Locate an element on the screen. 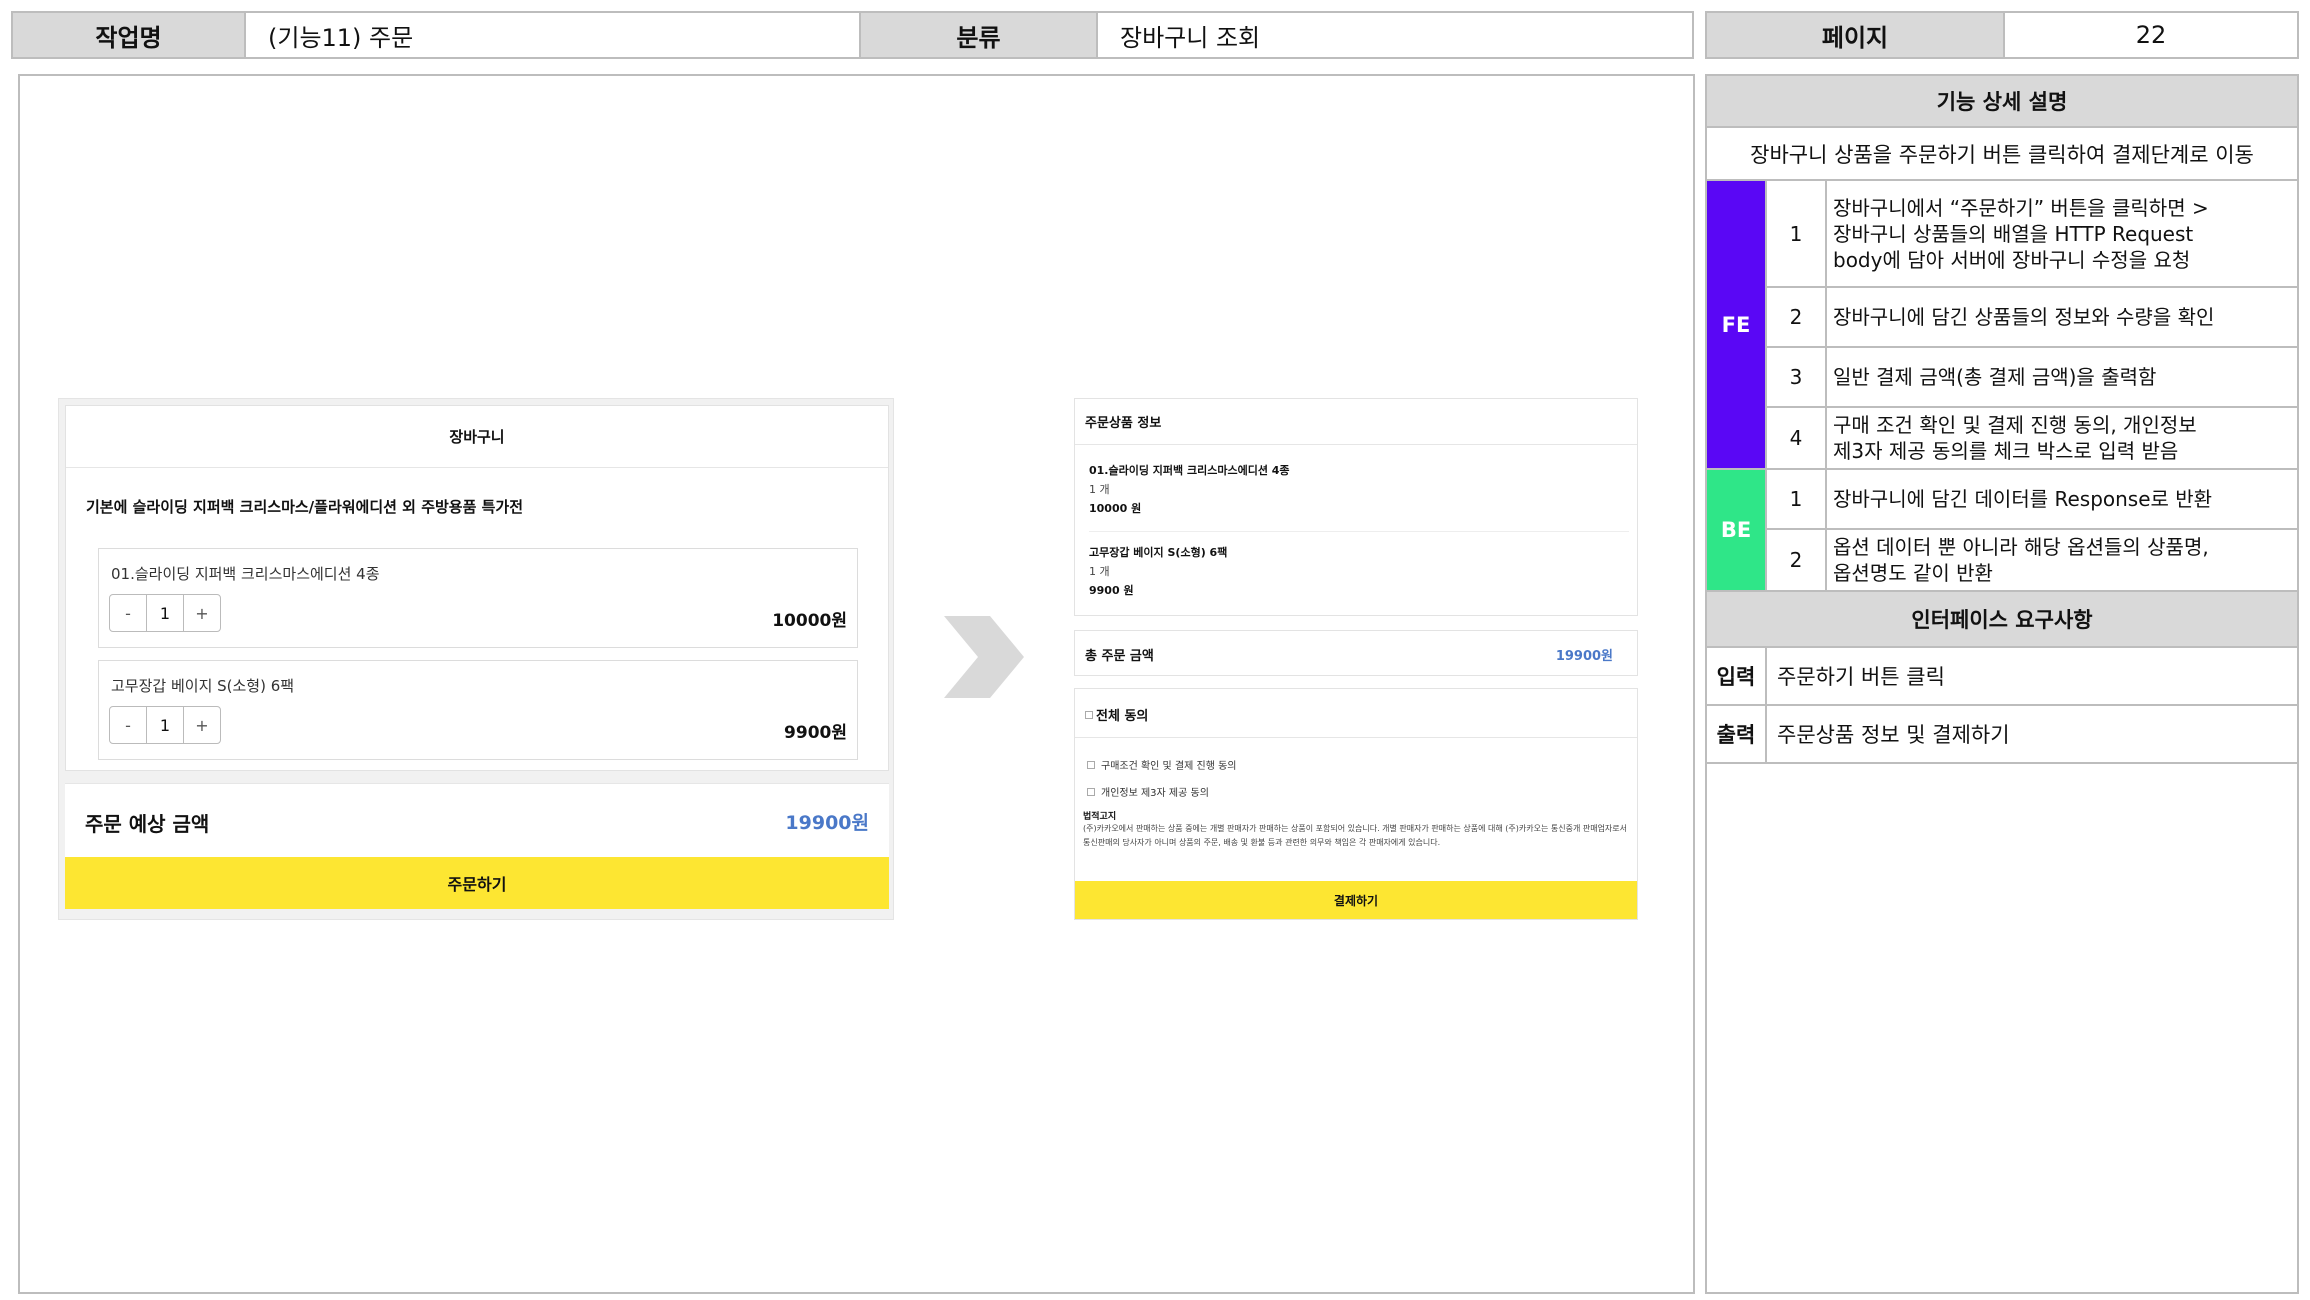 The height and width of the screenshot is (1300, 2310). be-tag: BE is located at coordinates (1737, 531).